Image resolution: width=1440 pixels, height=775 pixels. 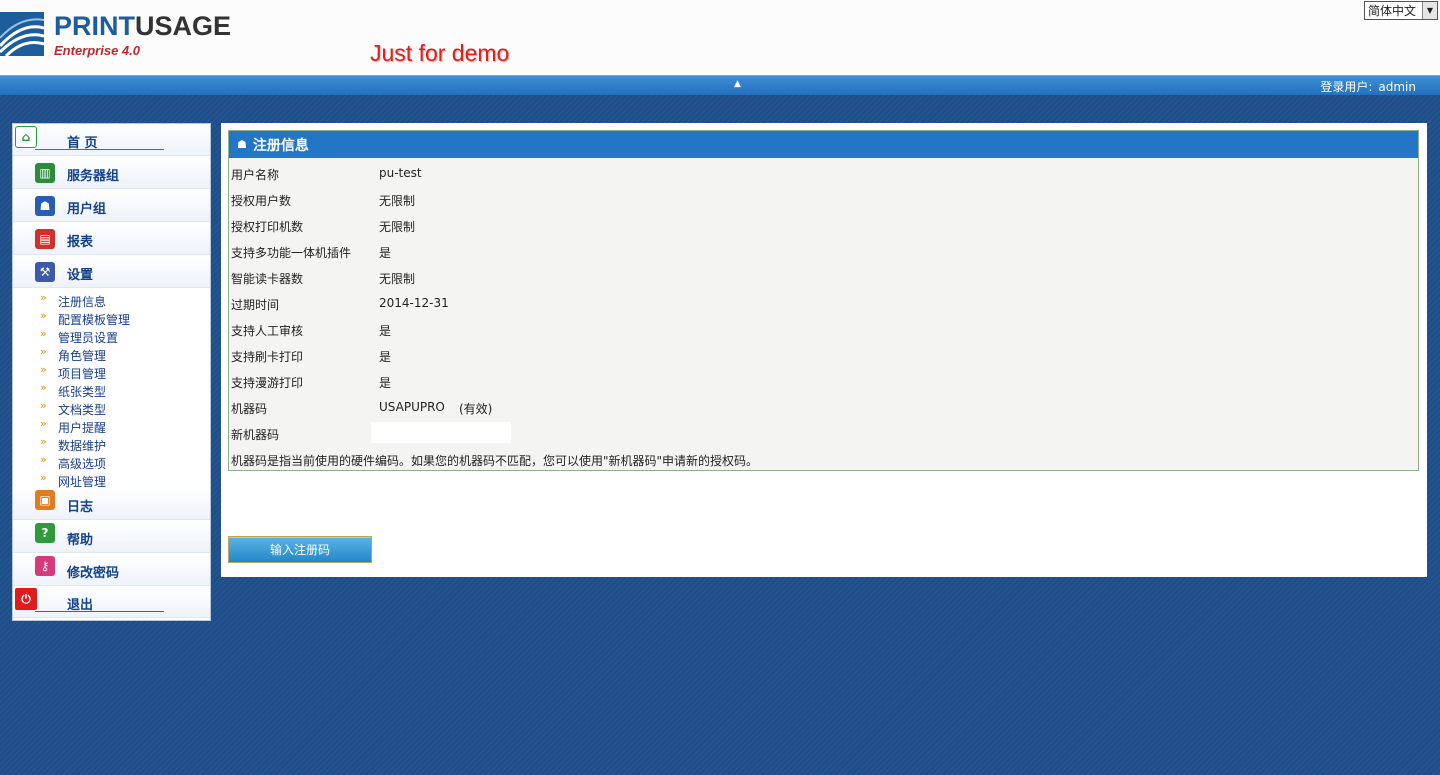 What do you see at coordinates (45, 533) in the screenshot?
I see `help-icon: ?` at bounding box center [45, 533].